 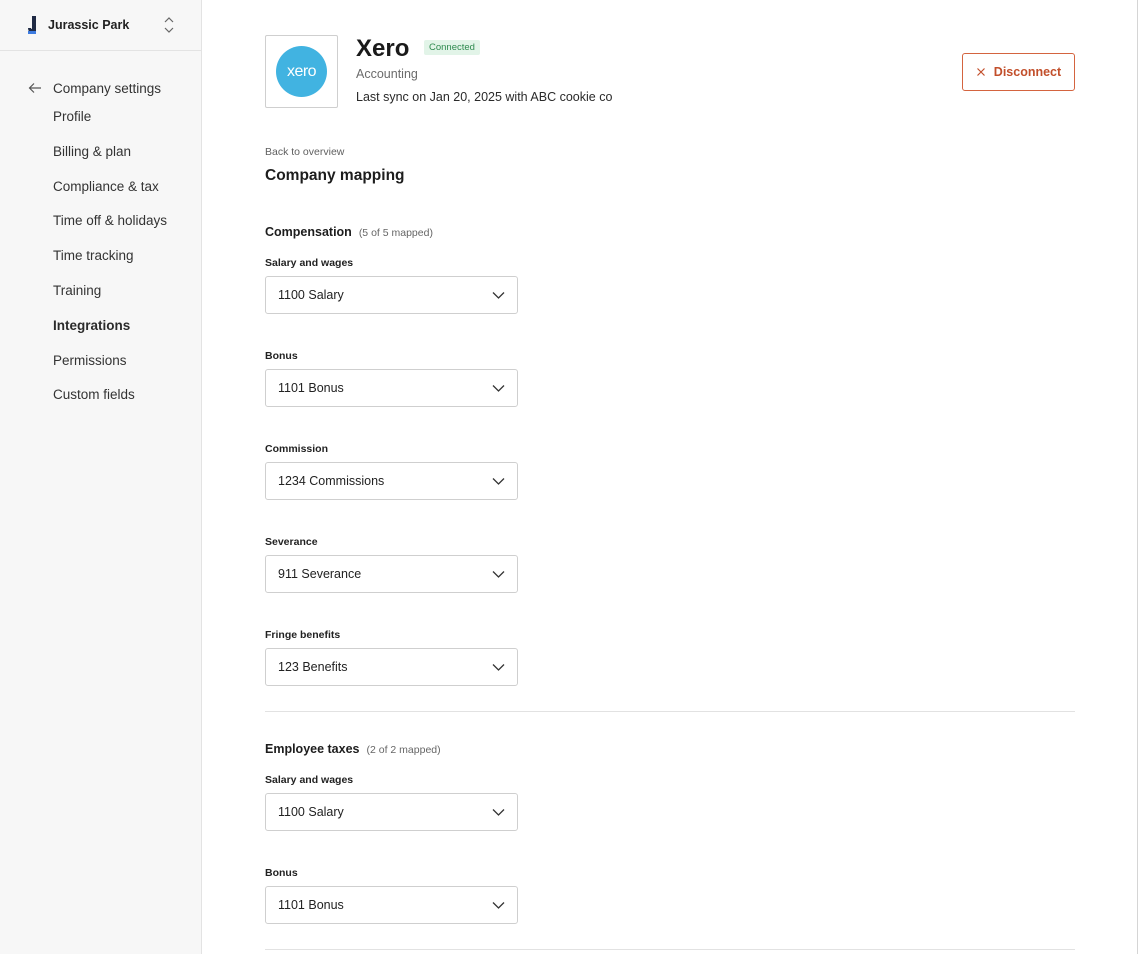 I want to click on company-settings-back: Company settings, so click(x=100, y=88).